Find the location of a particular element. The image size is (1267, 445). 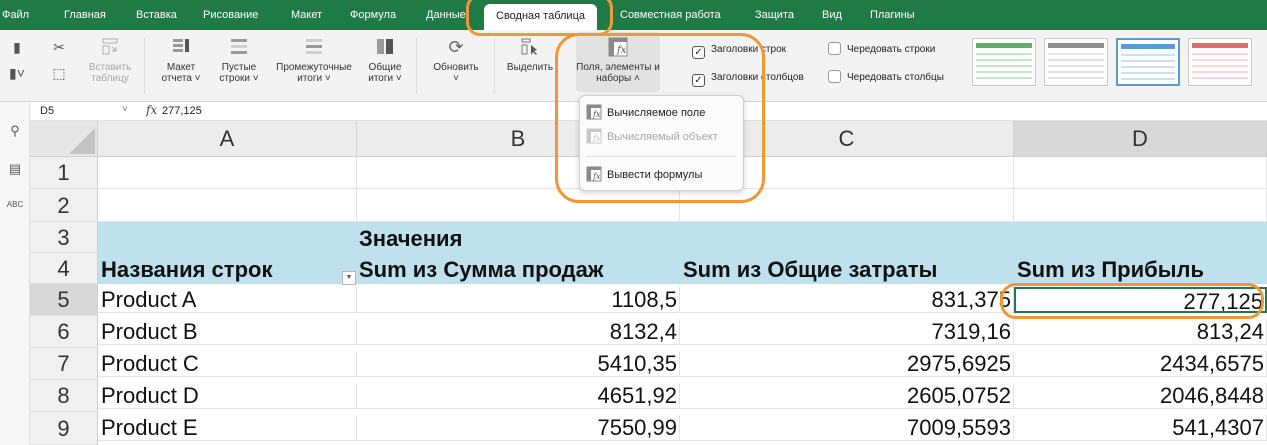

select-label: Выделить is located at coordinates (530, 67).